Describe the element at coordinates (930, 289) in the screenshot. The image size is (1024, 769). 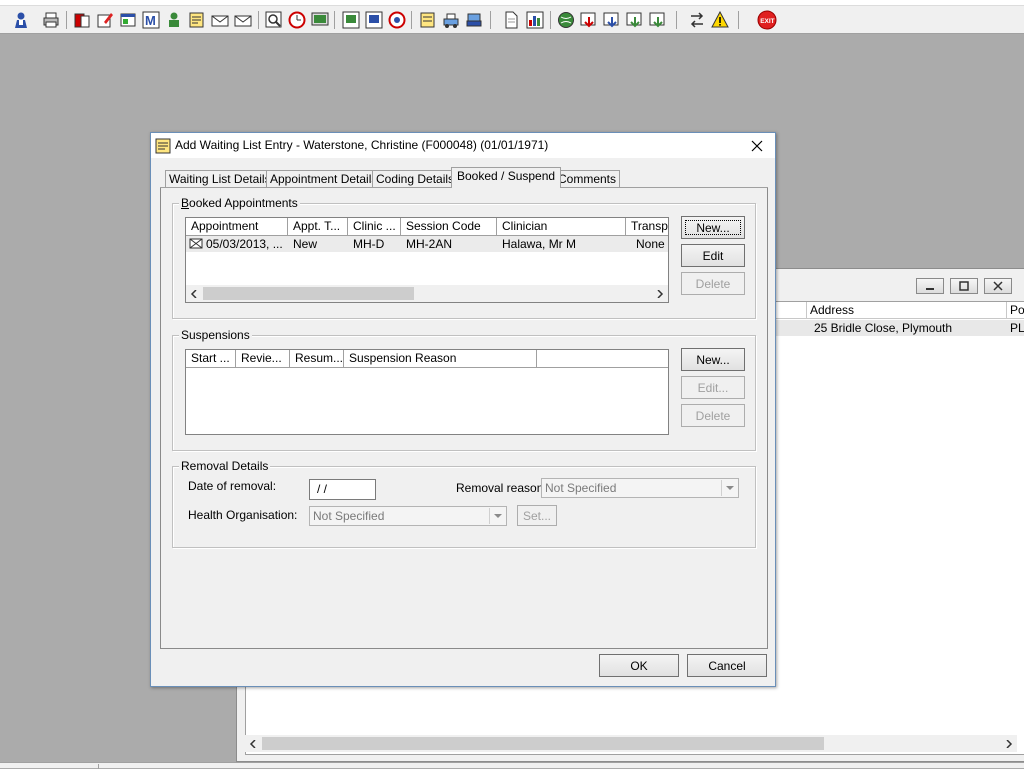
I see `minimize-icon` at that location.